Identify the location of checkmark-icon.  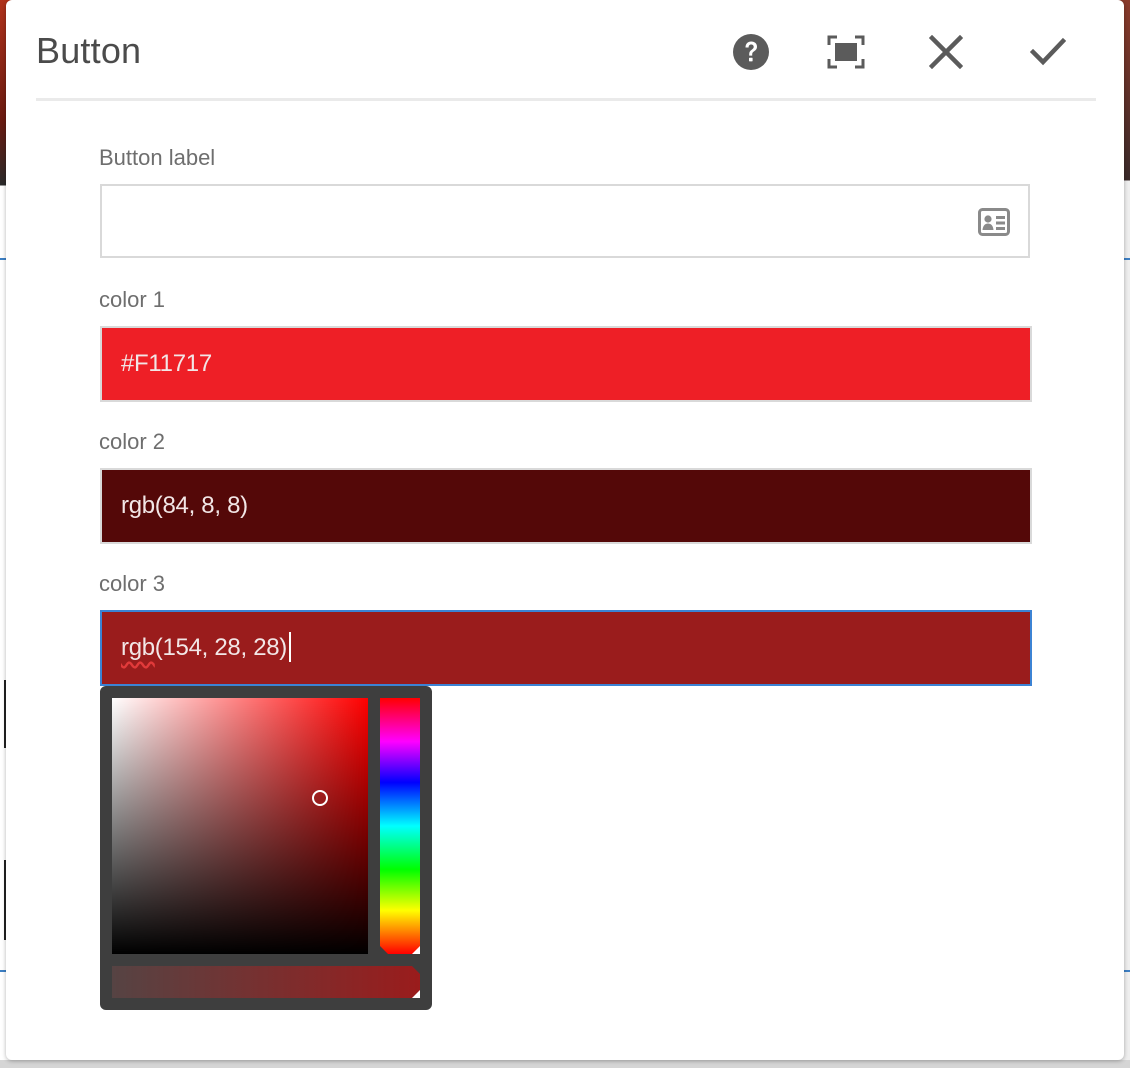
(1048, 51).